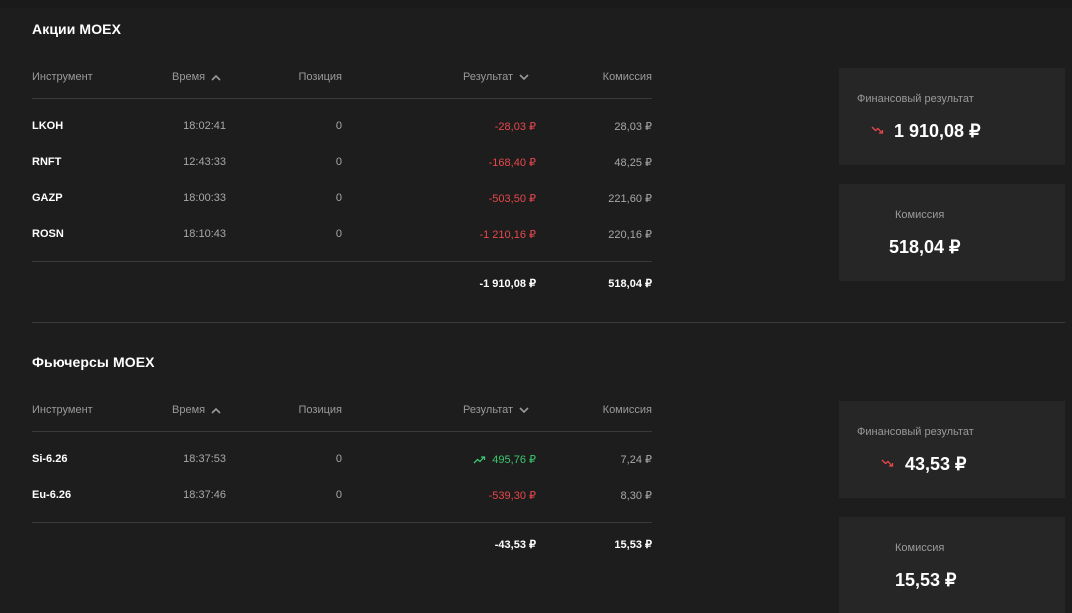 This screenshot has width=1072, height=613. What do you see at coordinates (507, 235) in the screenshot?
I see `result: -1 210,16 ₽` at bounding box center [507, 235].